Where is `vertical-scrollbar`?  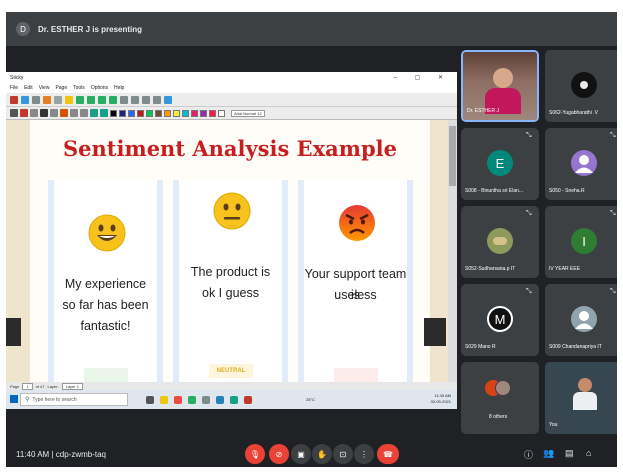
vertical-scrollbar is located at coordinates (452, 251).